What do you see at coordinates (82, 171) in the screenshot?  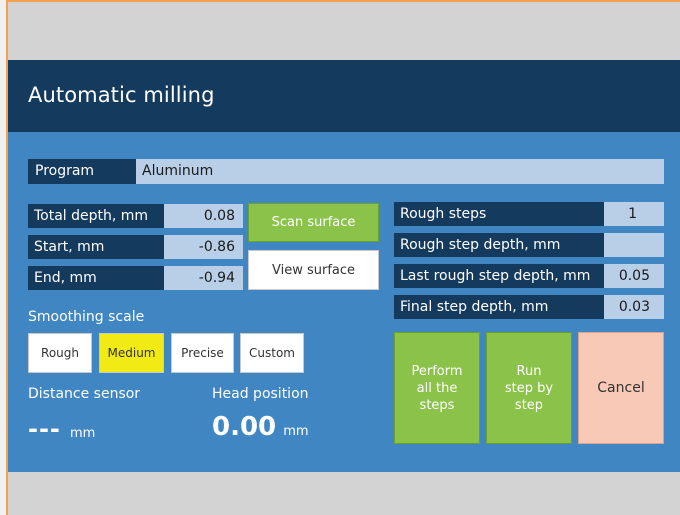 I see `program-label: Program` at bounding box center [82, 171].